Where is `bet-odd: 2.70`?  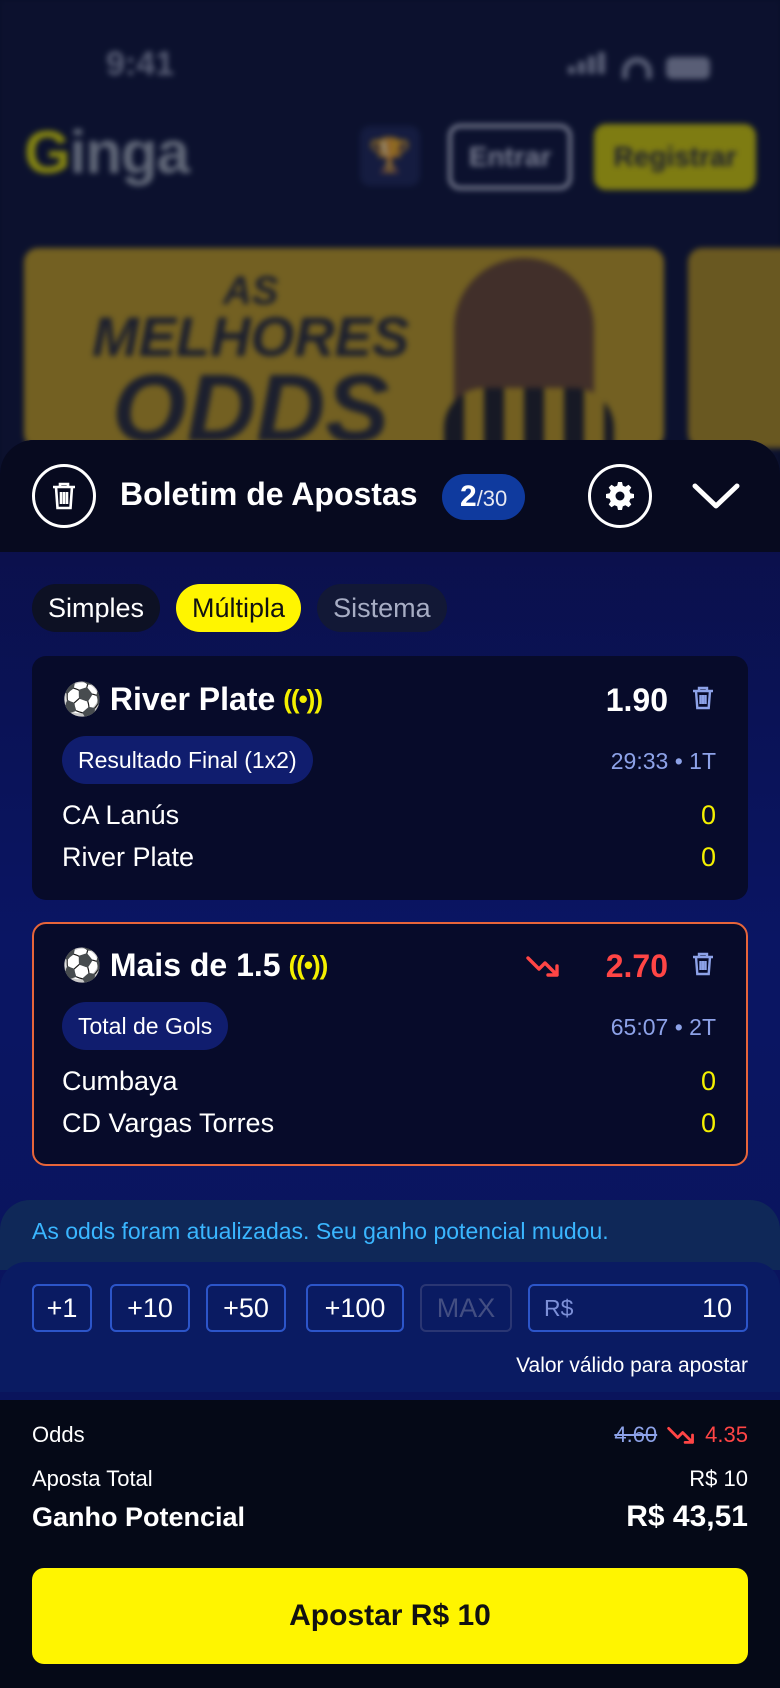
bet-odd: 2.70 is located at coordinates (636, 966).